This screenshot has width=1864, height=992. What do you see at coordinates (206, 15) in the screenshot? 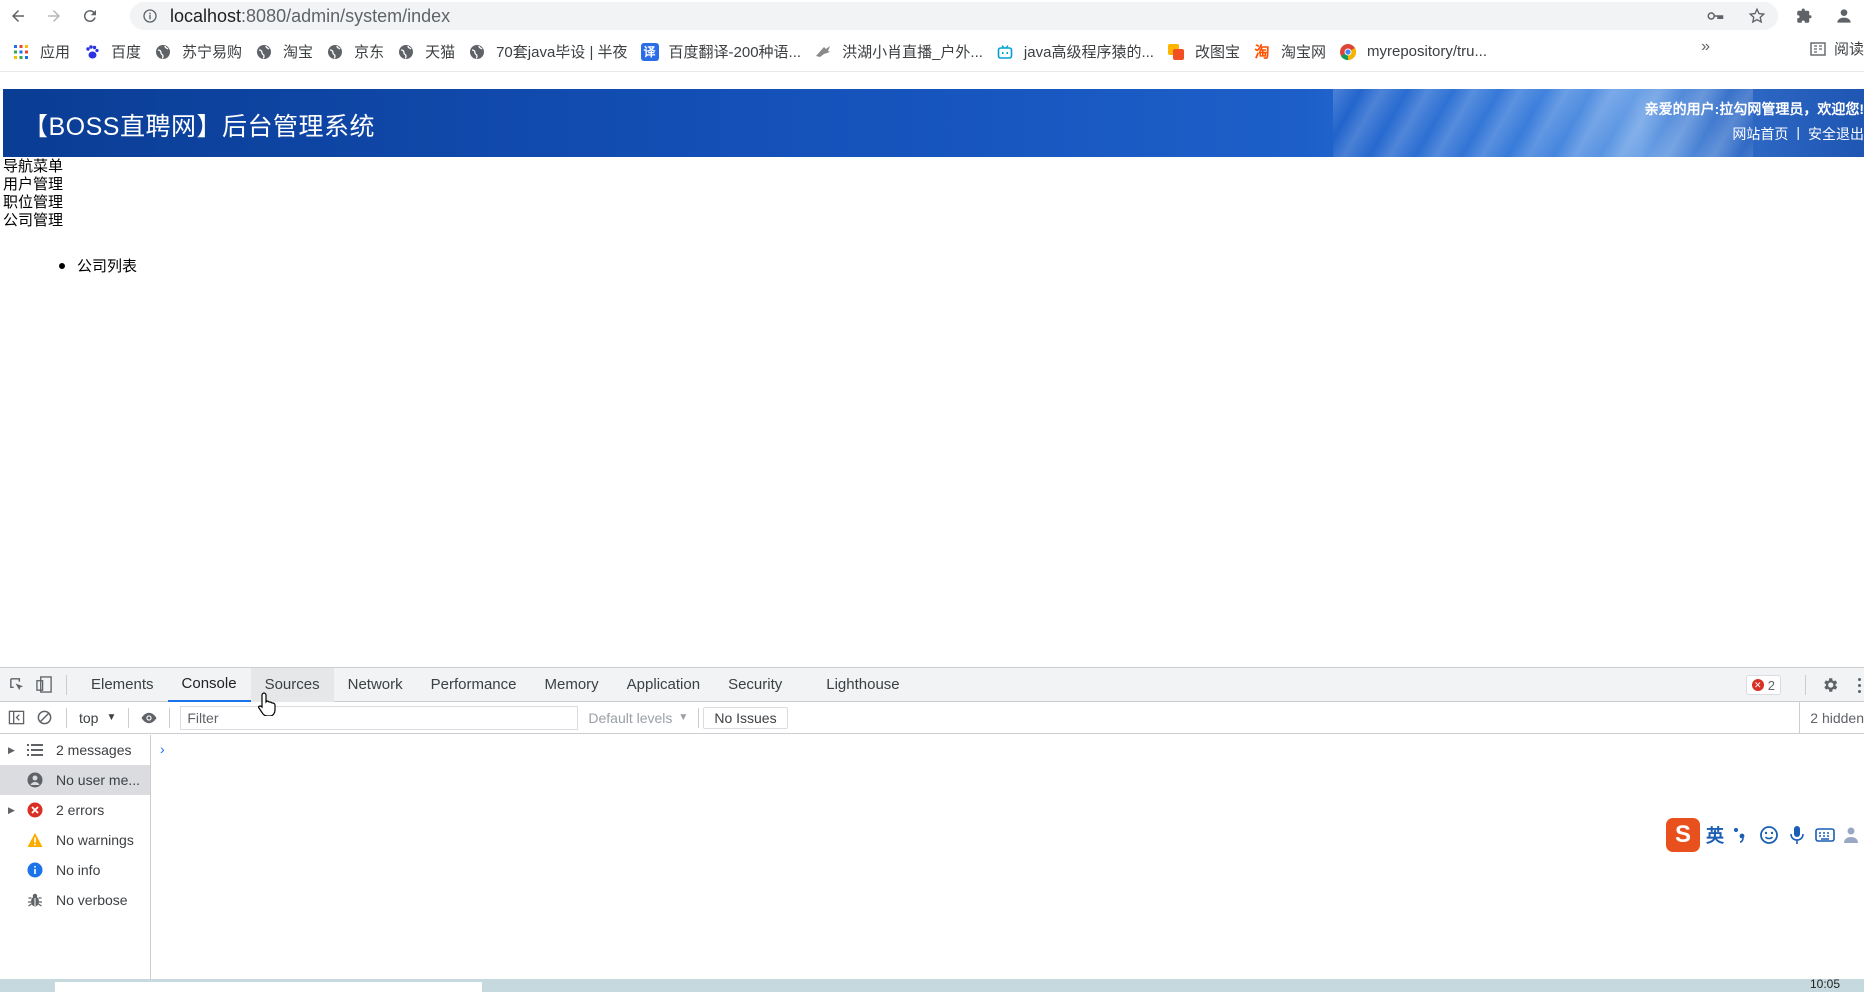
I see `url-host: localhost` at bounding box center [206, 15].